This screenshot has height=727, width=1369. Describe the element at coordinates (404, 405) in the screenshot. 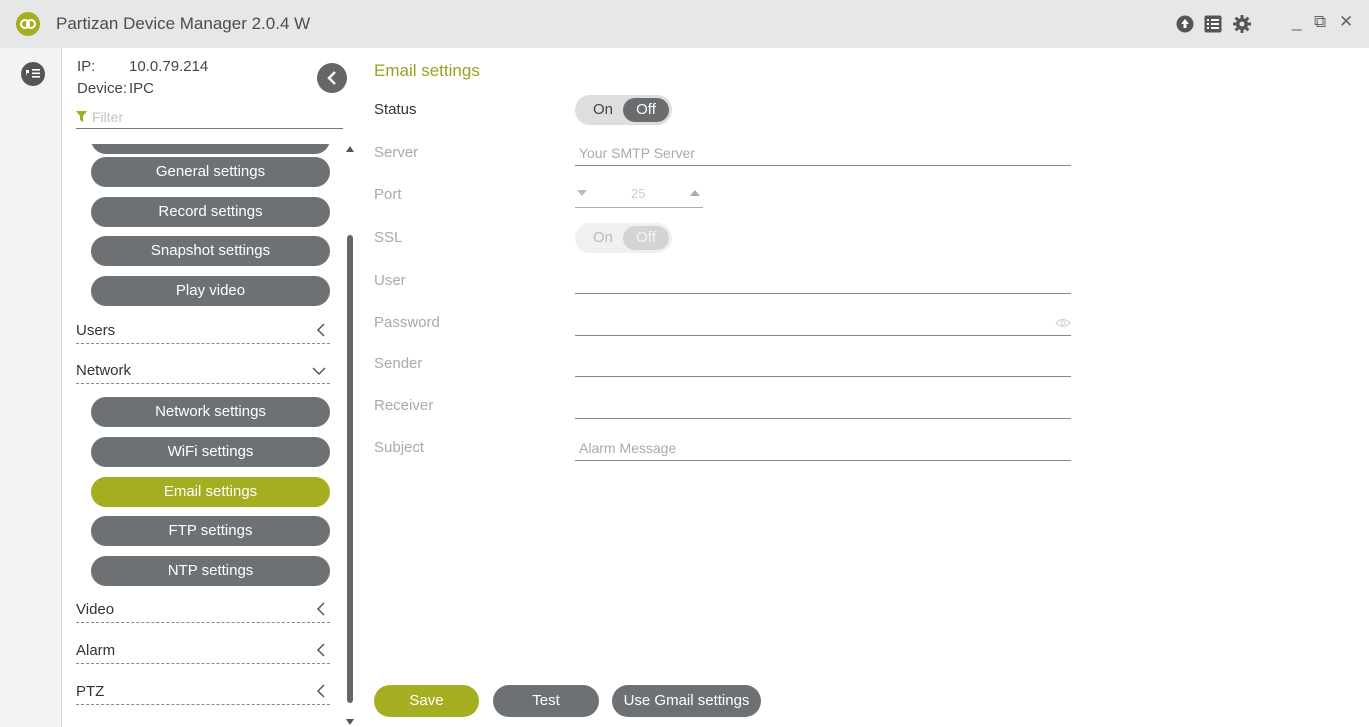

I see `receiver-label: Receiver` at that location.